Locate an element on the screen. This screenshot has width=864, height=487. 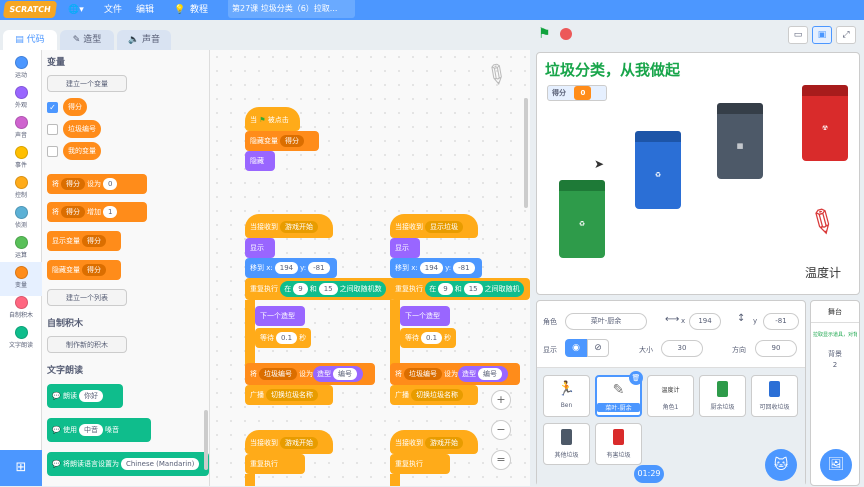
fullscreen-icon: ⤢ is located at coordinates (846, 35).